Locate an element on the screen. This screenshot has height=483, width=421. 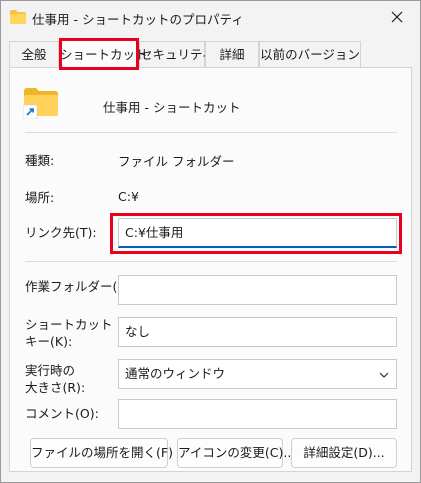
run-label-line2: 大きさ(R): is located at coordinates (55, 387).